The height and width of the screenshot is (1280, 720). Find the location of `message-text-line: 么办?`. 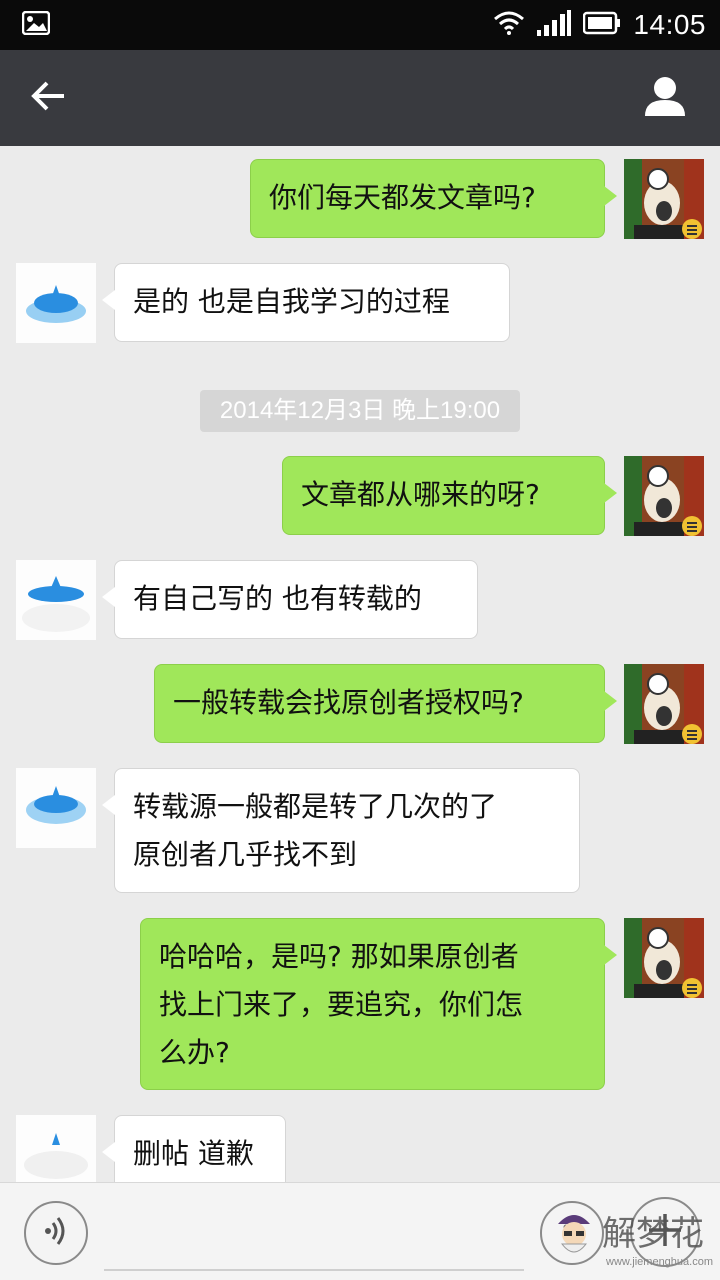

message-text-line: 么办? is located at coordinates (194, 1052).